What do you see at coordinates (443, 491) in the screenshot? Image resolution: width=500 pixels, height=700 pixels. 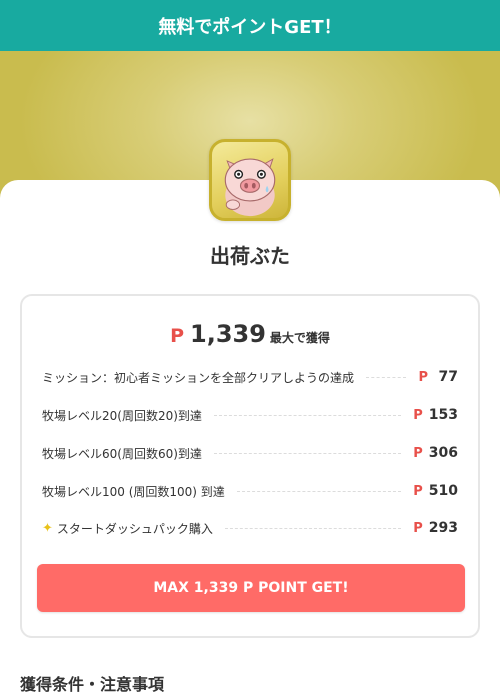 I see `reward-points: 510` at bounding box center [443, 491].